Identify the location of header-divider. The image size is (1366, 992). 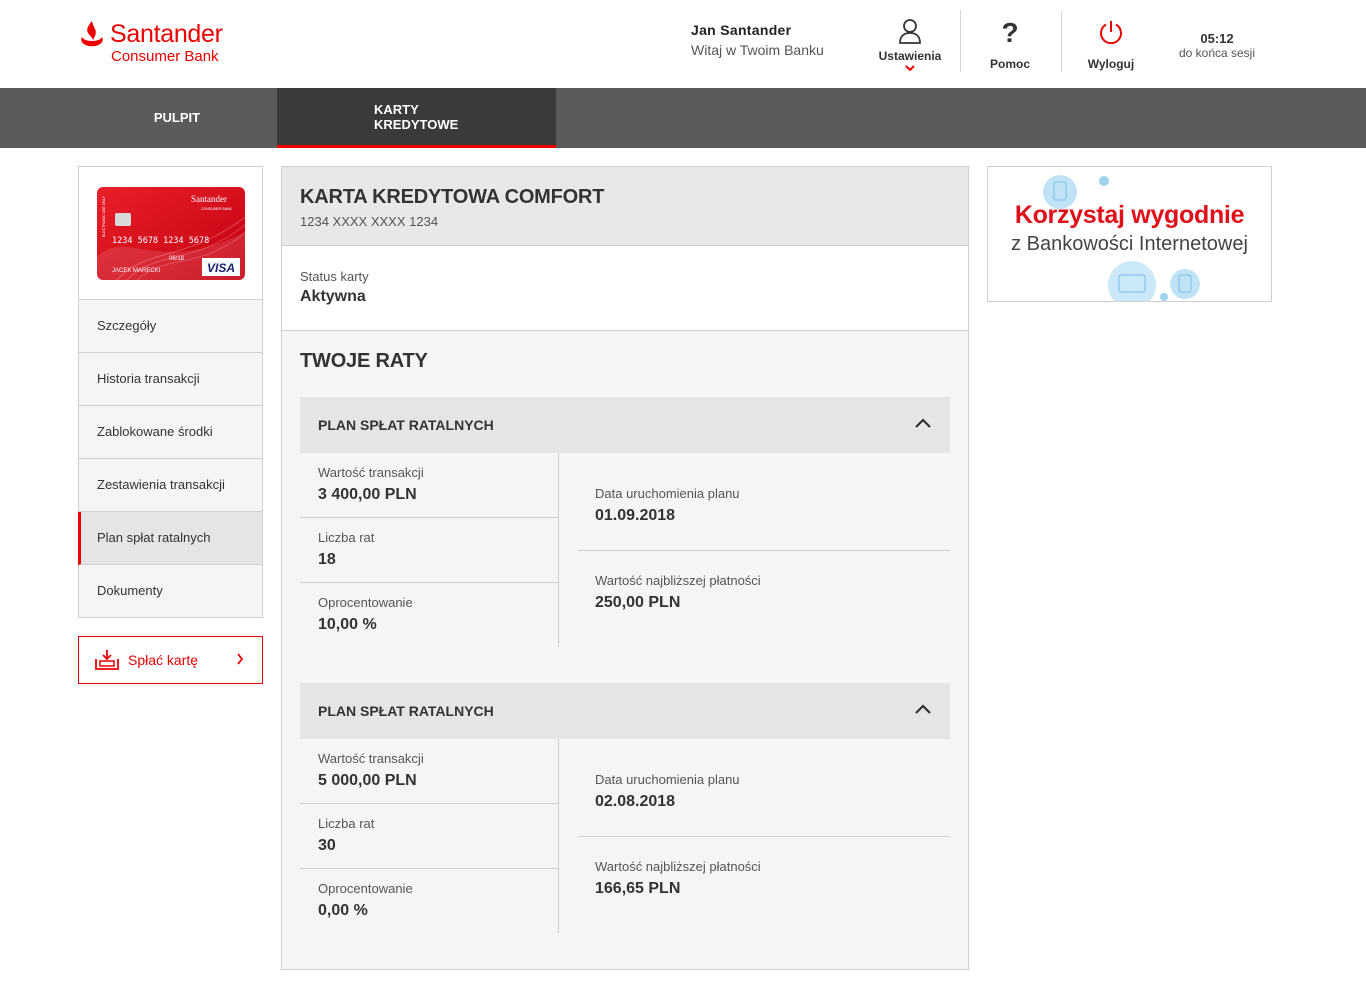
(960, 41).